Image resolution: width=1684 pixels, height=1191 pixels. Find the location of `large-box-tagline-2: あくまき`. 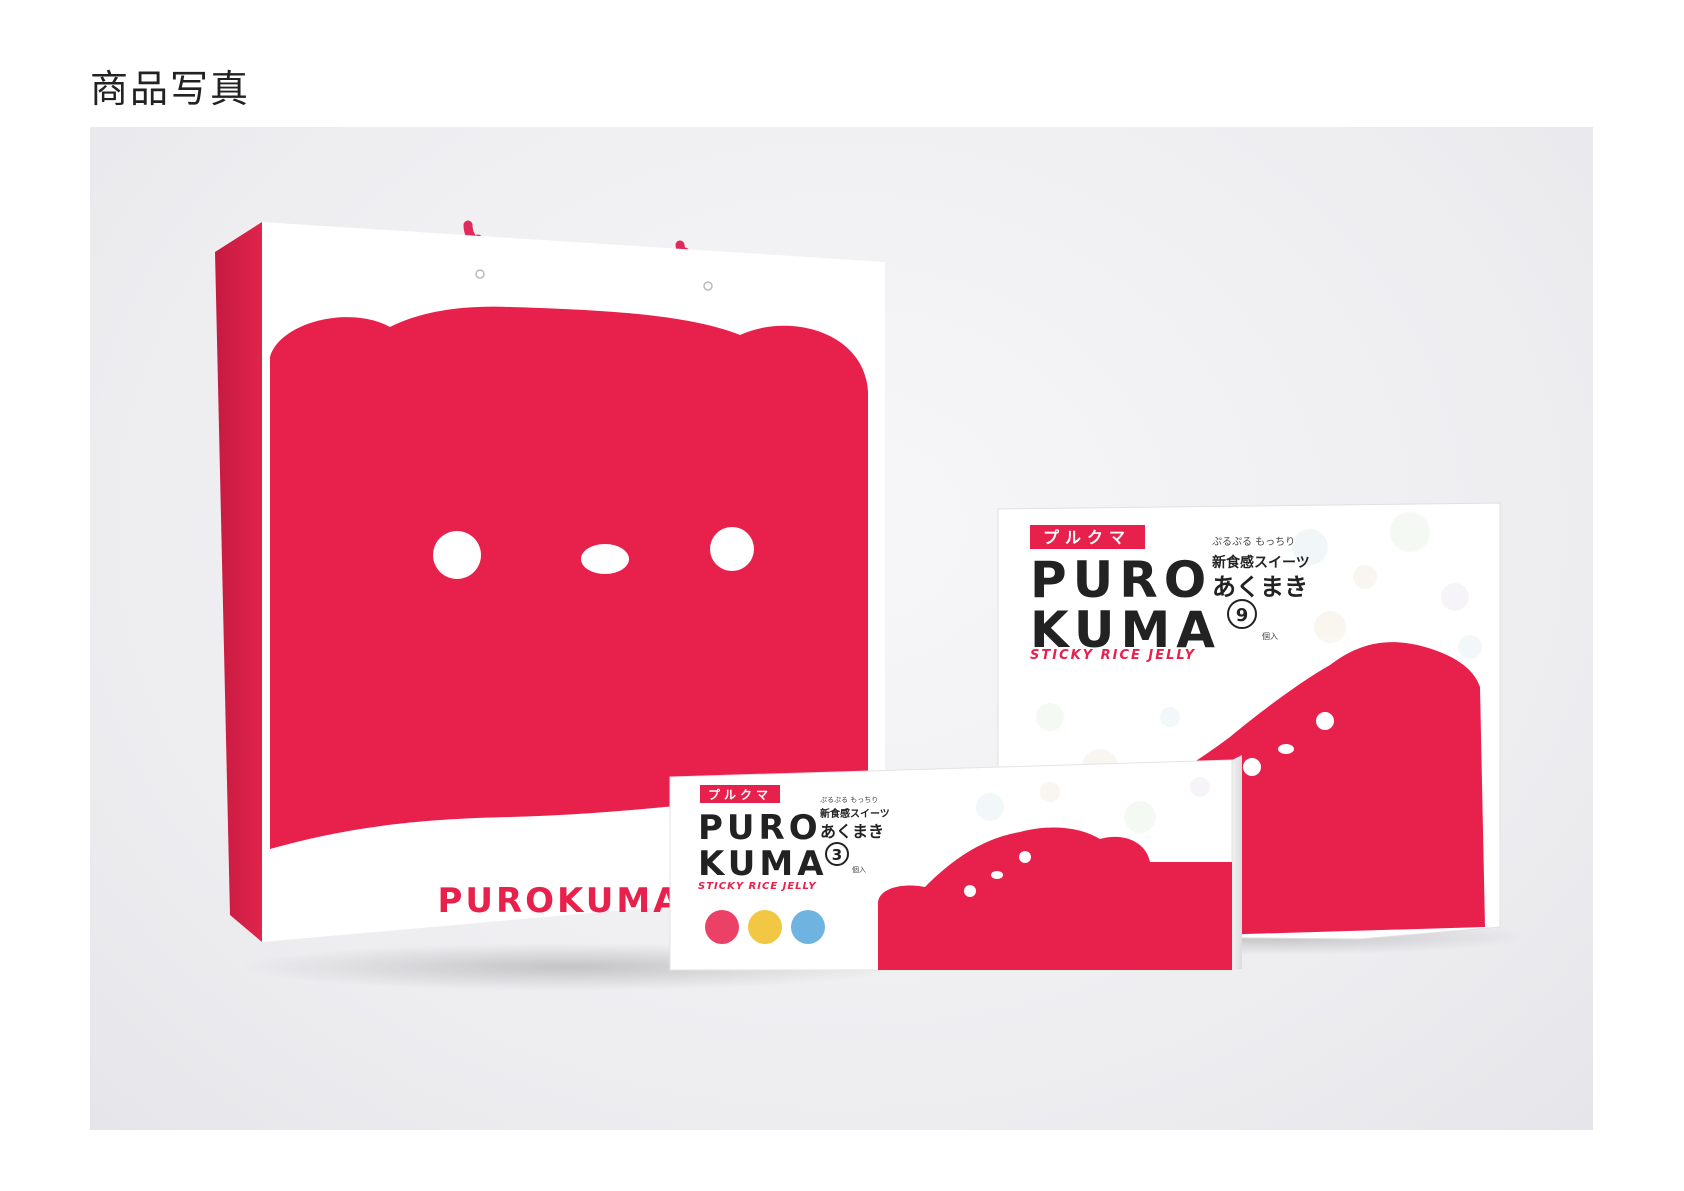

large-box-tagline-2: あくまき is located at coordinates (1260, 587).